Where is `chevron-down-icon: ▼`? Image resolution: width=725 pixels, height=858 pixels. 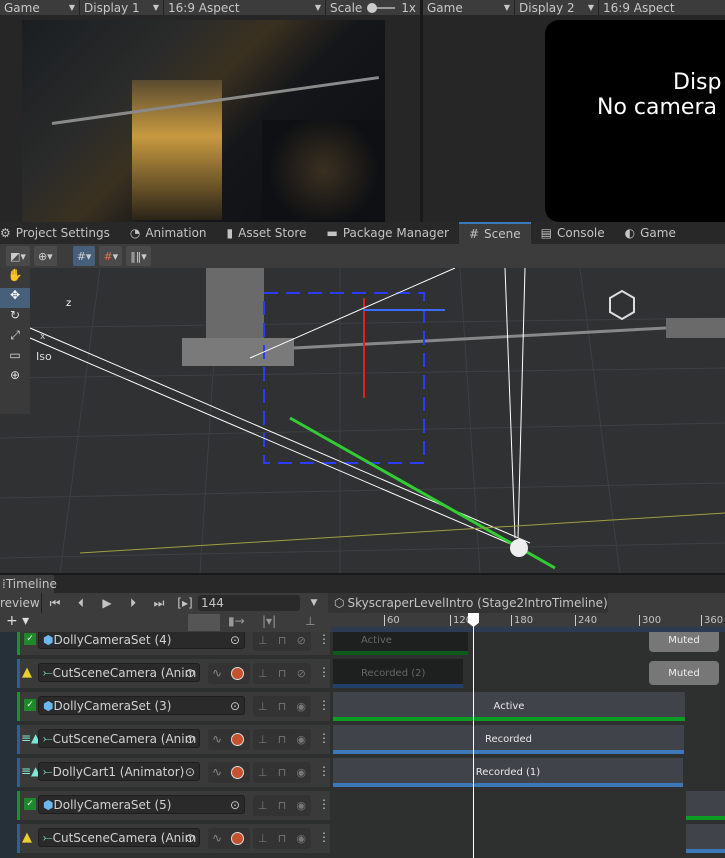 chevron-down-icon: ▼ is located at coordinates (314, 603).